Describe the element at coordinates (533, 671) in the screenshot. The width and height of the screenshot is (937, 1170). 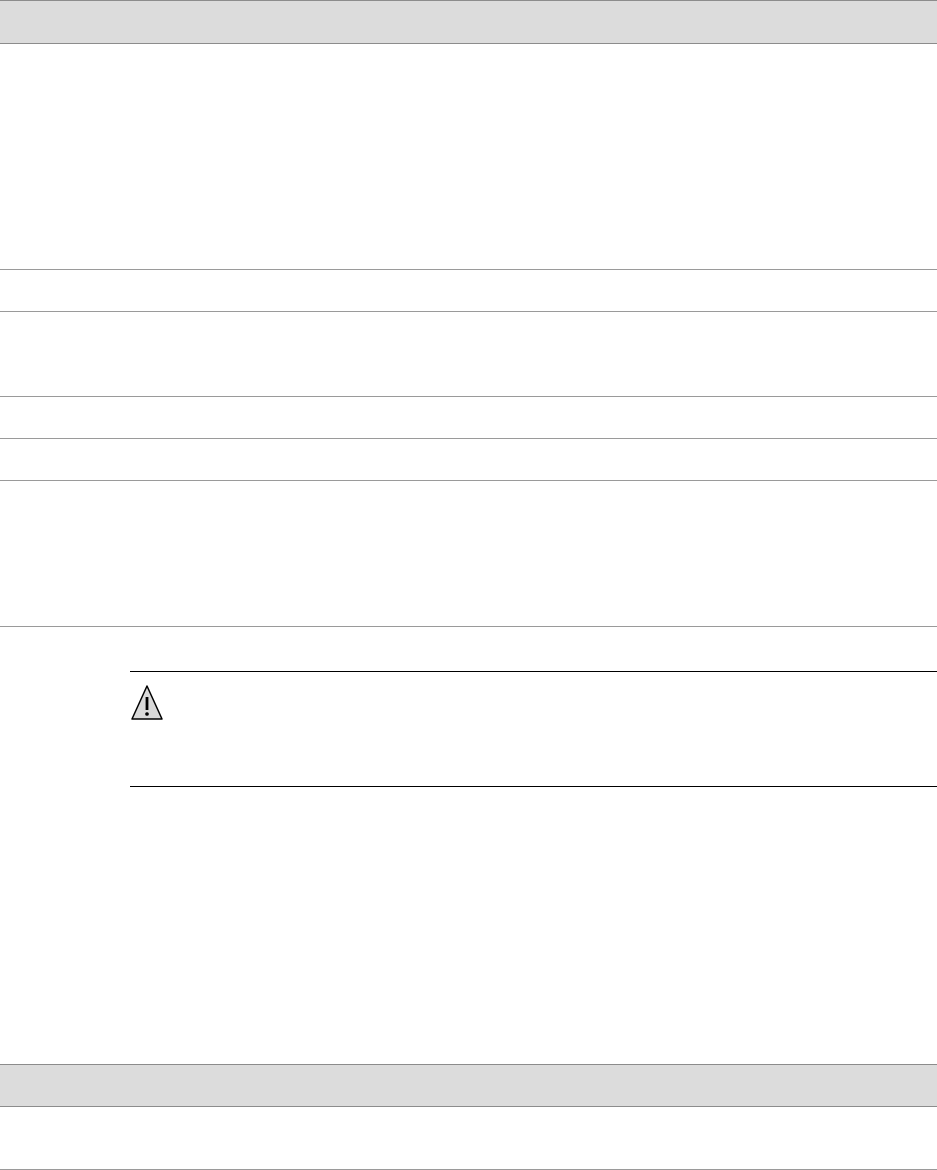
I see `caution-top-rule` at that location.